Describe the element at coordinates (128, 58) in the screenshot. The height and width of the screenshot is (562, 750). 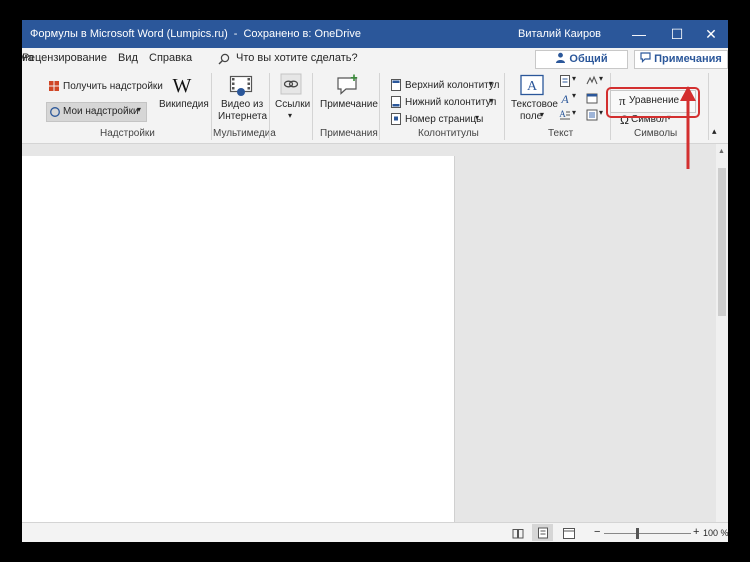
I see `tab-view: Вид` at that location.